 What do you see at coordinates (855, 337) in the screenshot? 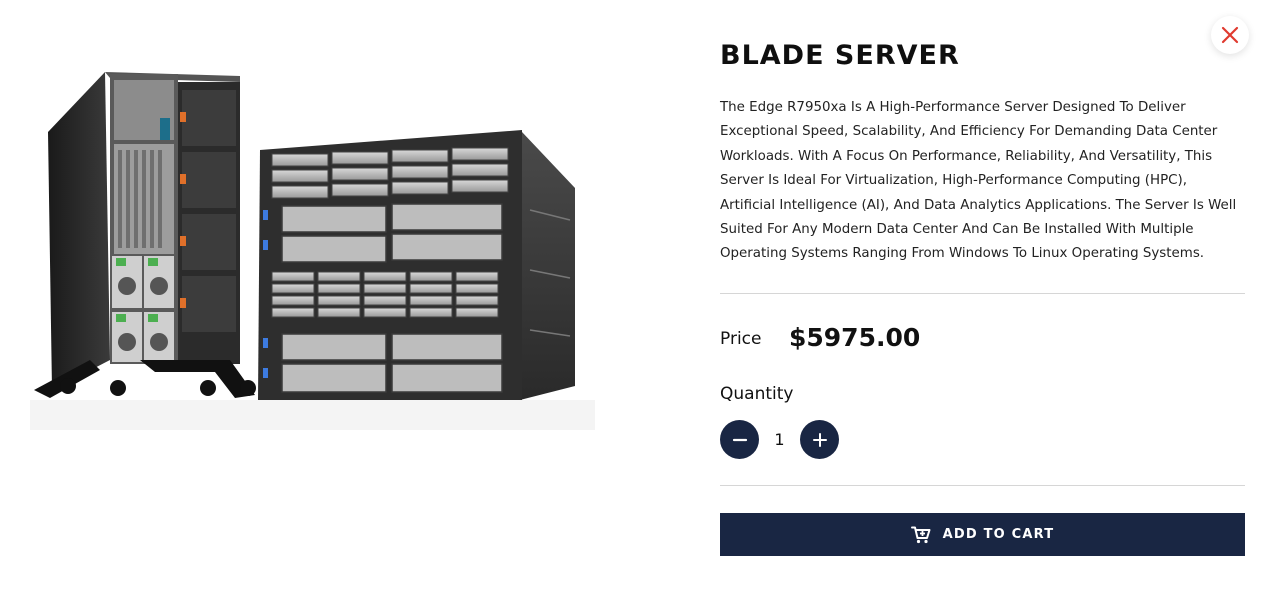
I see `price-value: $5975.00` at bounding box center [855, 337].